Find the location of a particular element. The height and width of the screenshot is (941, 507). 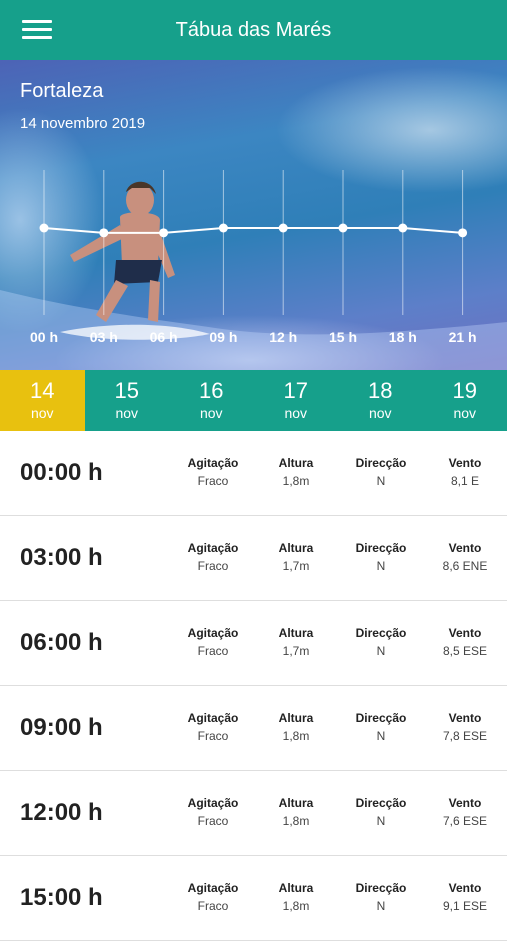

row-time: 06:00 h is located at coordinates (61, 643).